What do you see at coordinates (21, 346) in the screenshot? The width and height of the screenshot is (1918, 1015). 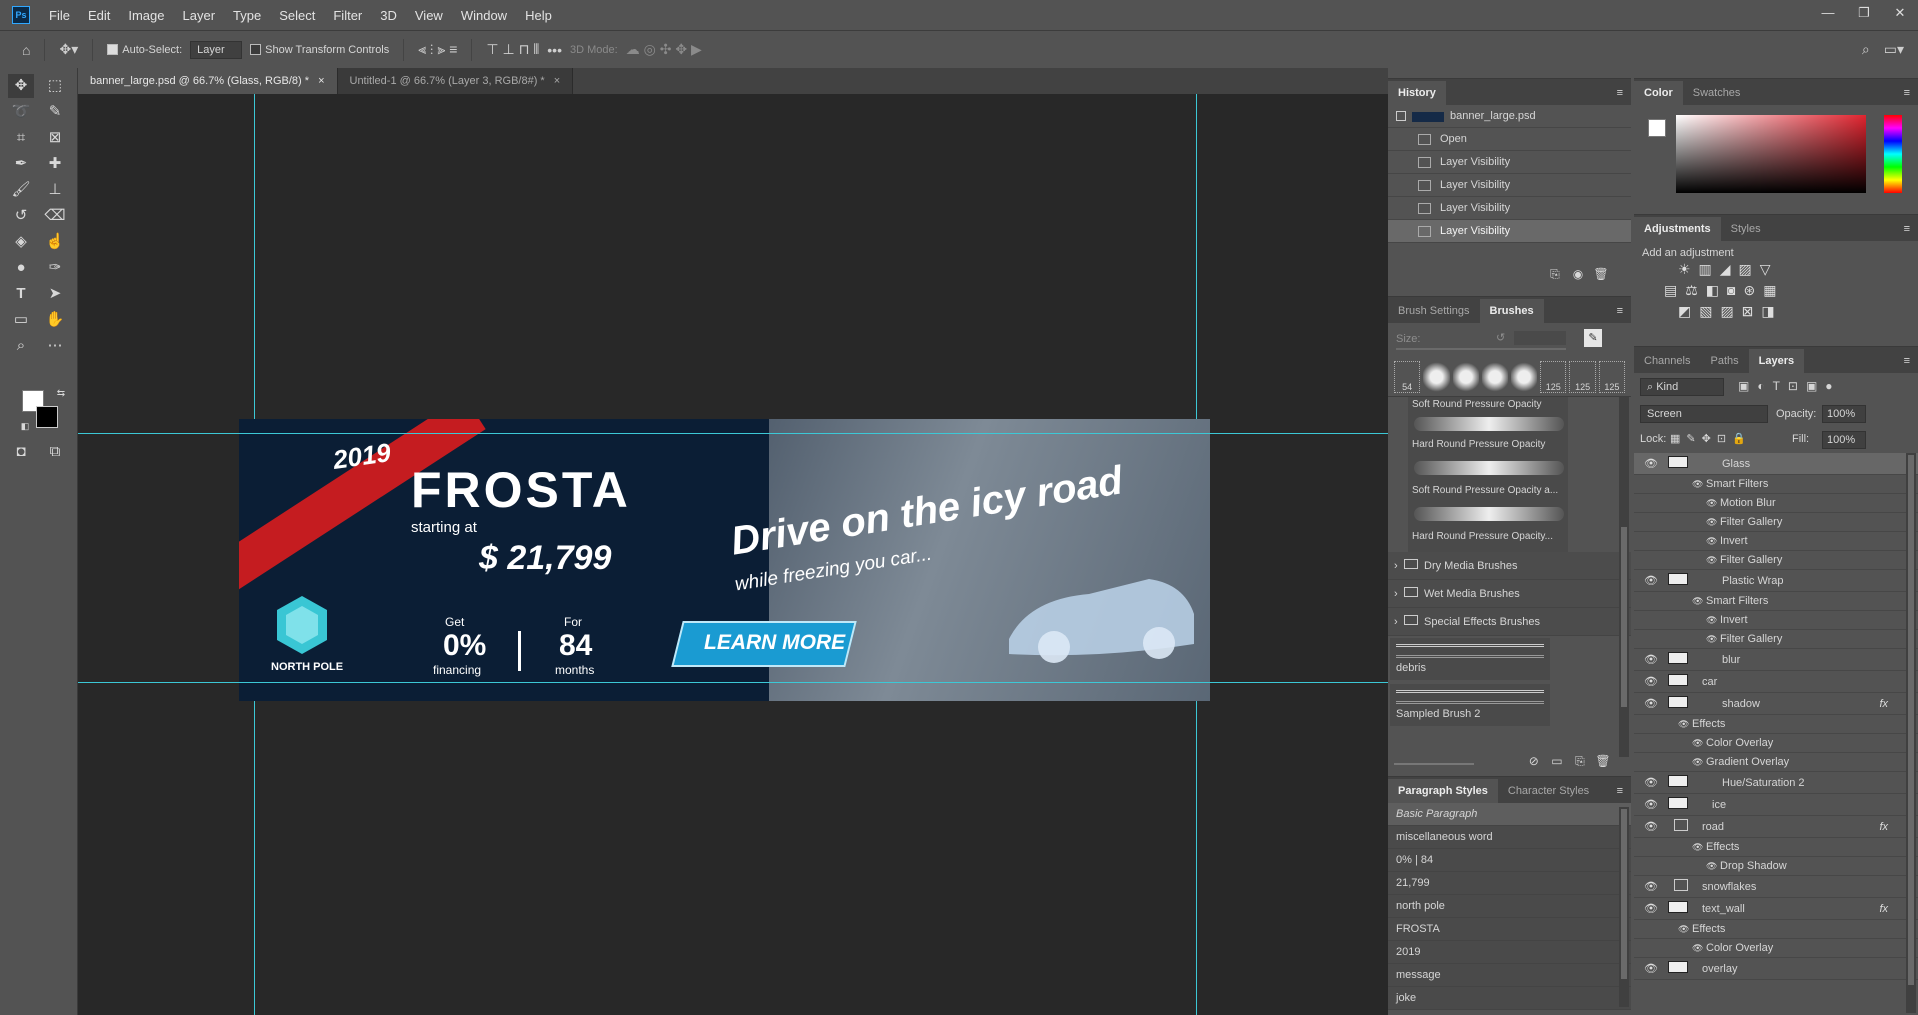 I see `zoom-tool-icon: ⌕` at bounding box center [21, 346].